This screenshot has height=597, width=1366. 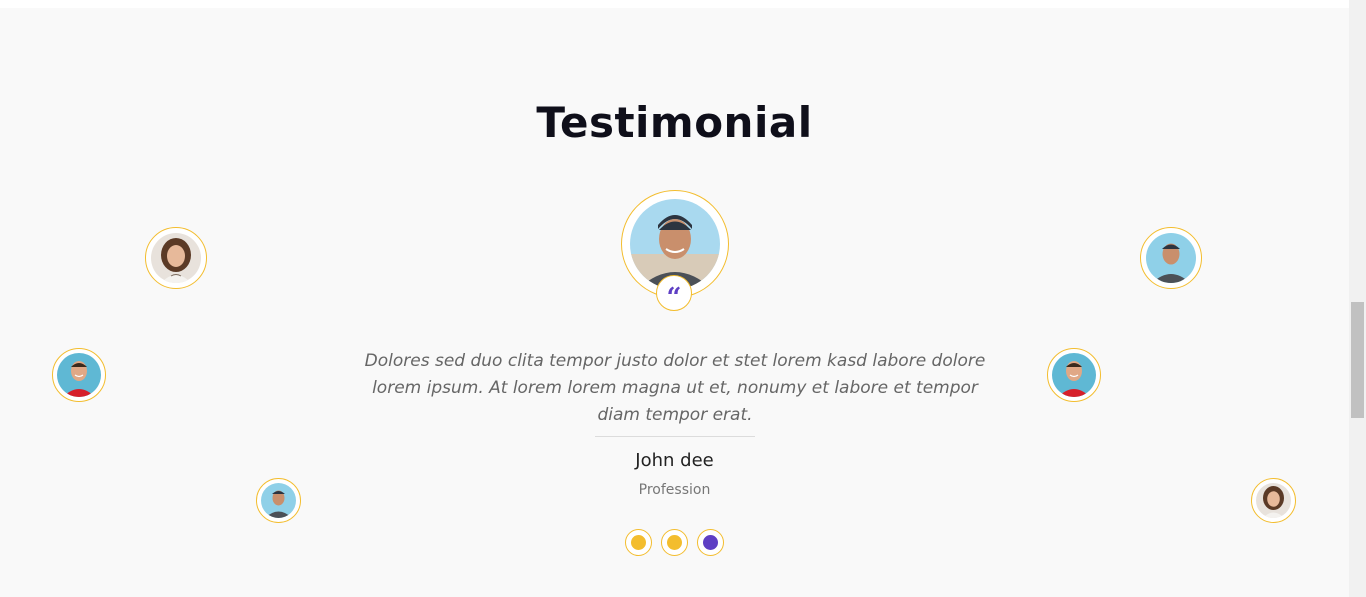 What do you see at coordinates (675, 436) in the screenshot?
I see `divider` at bounding box center [675, 436].